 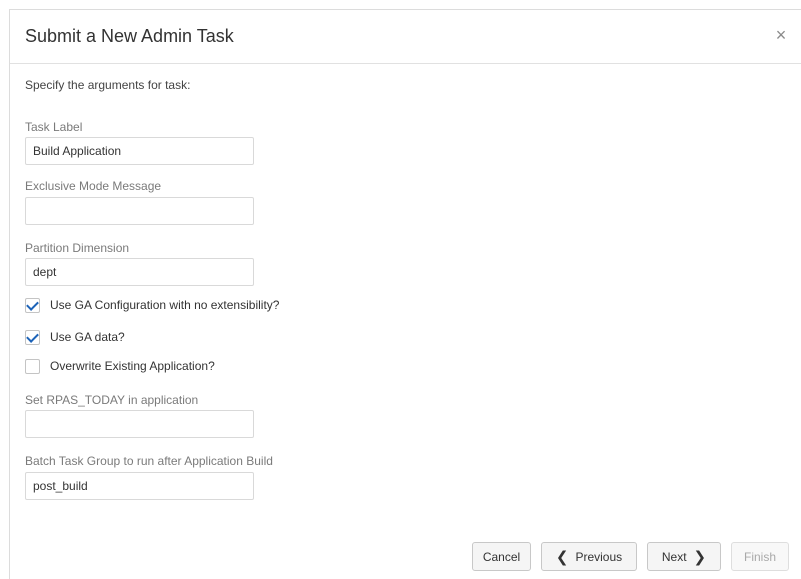 I want to click on overwrite-checkbox, so click(x=32, y=366).